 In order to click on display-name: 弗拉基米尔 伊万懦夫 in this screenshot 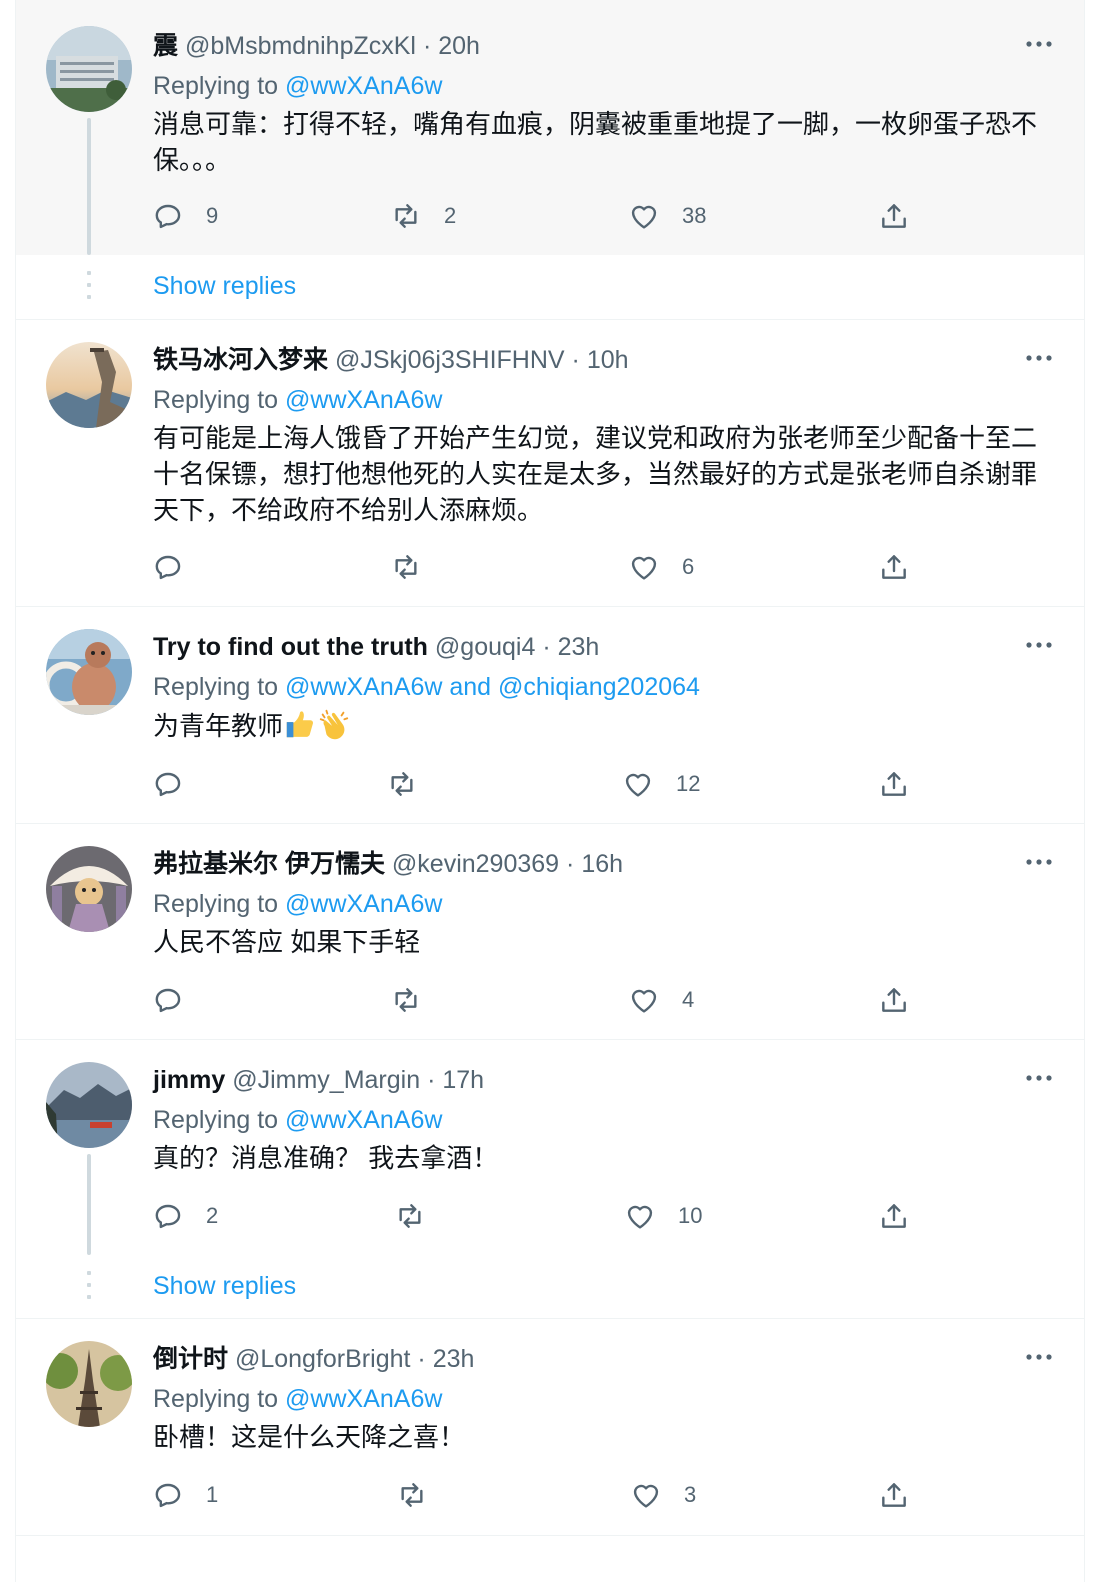, I will do `click(269, 864)`.